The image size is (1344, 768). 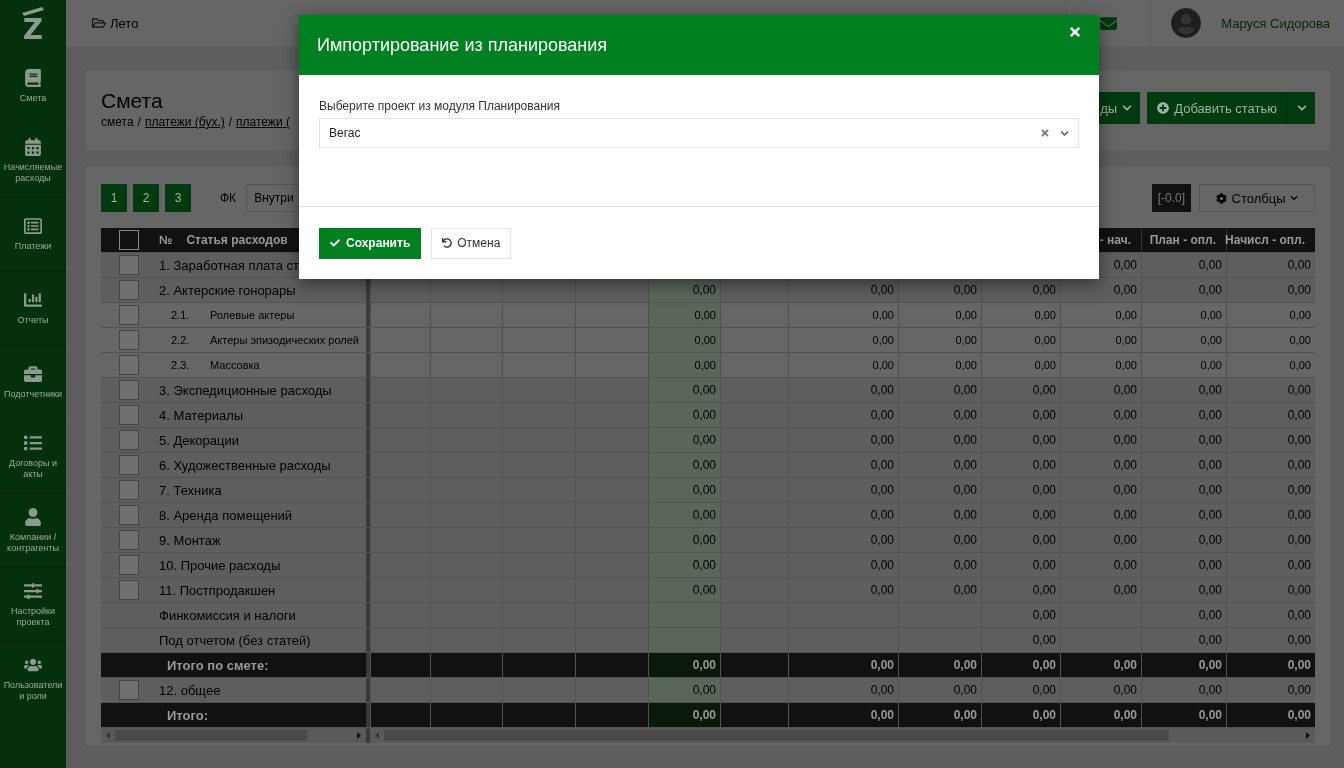 What do you see at coordinates (190, 540) in the screenshot?
I see `expense-item-name: 9. Монтаж` at bounding box center [190, 540].